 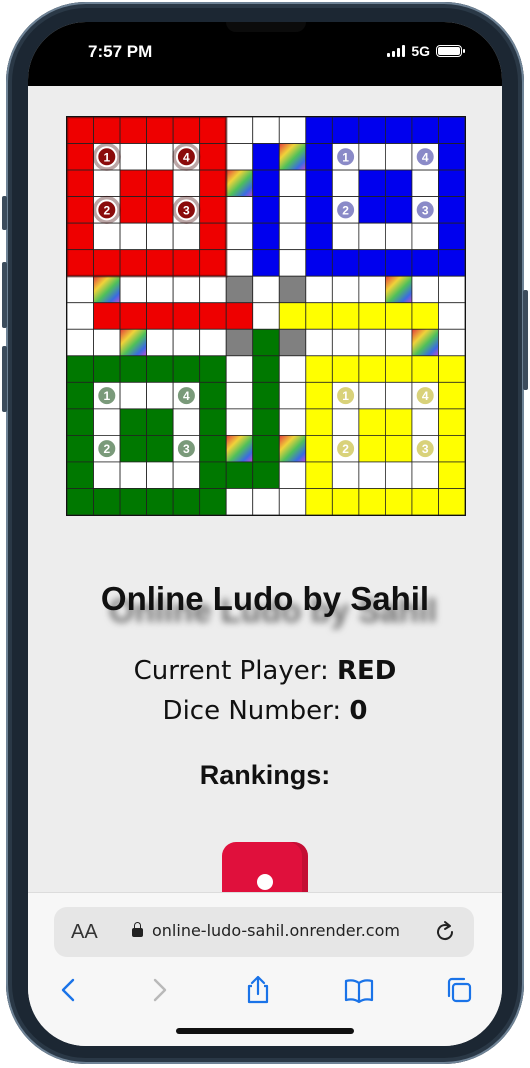 I want to click on green-token-1: 1, so click(x=107, y=396).